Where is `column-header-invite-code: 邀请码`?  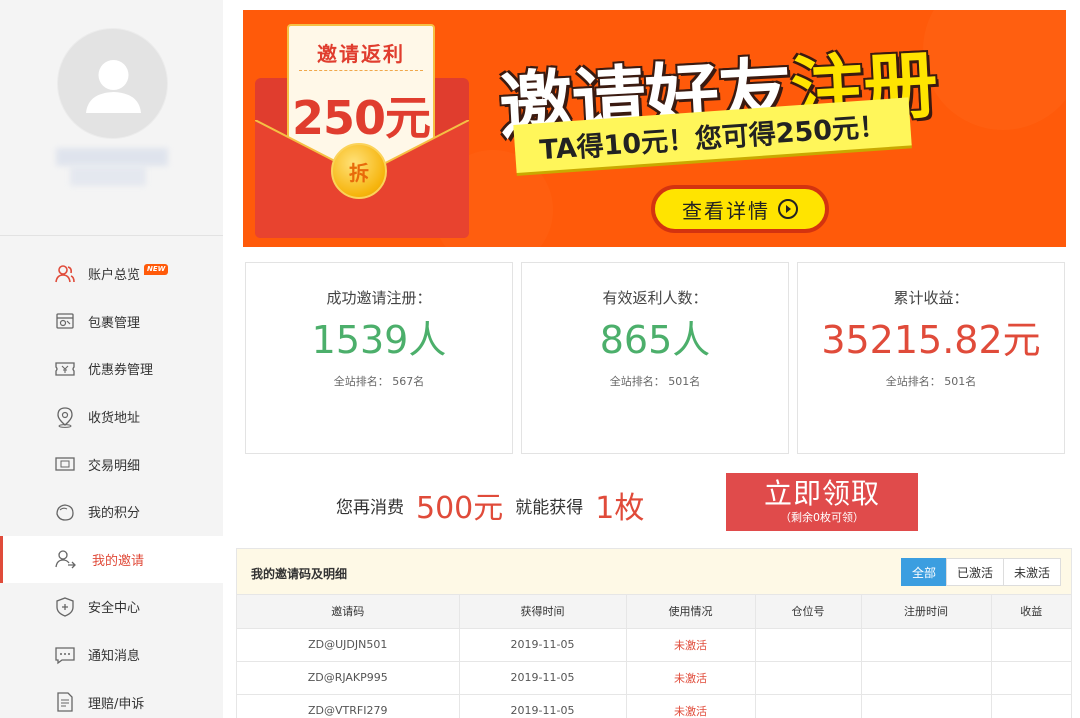
column-header-invite-code: 邀请码 is located at coordinates (348, 612).